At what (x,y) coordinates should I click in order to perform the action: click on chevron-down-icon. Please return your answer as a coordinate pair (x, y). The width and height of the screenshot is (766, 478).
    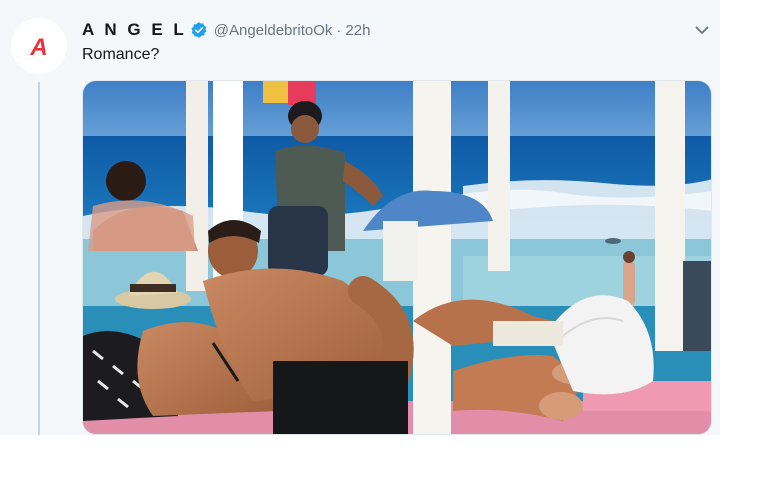
    Looking at the image, I should click on (702, 30).